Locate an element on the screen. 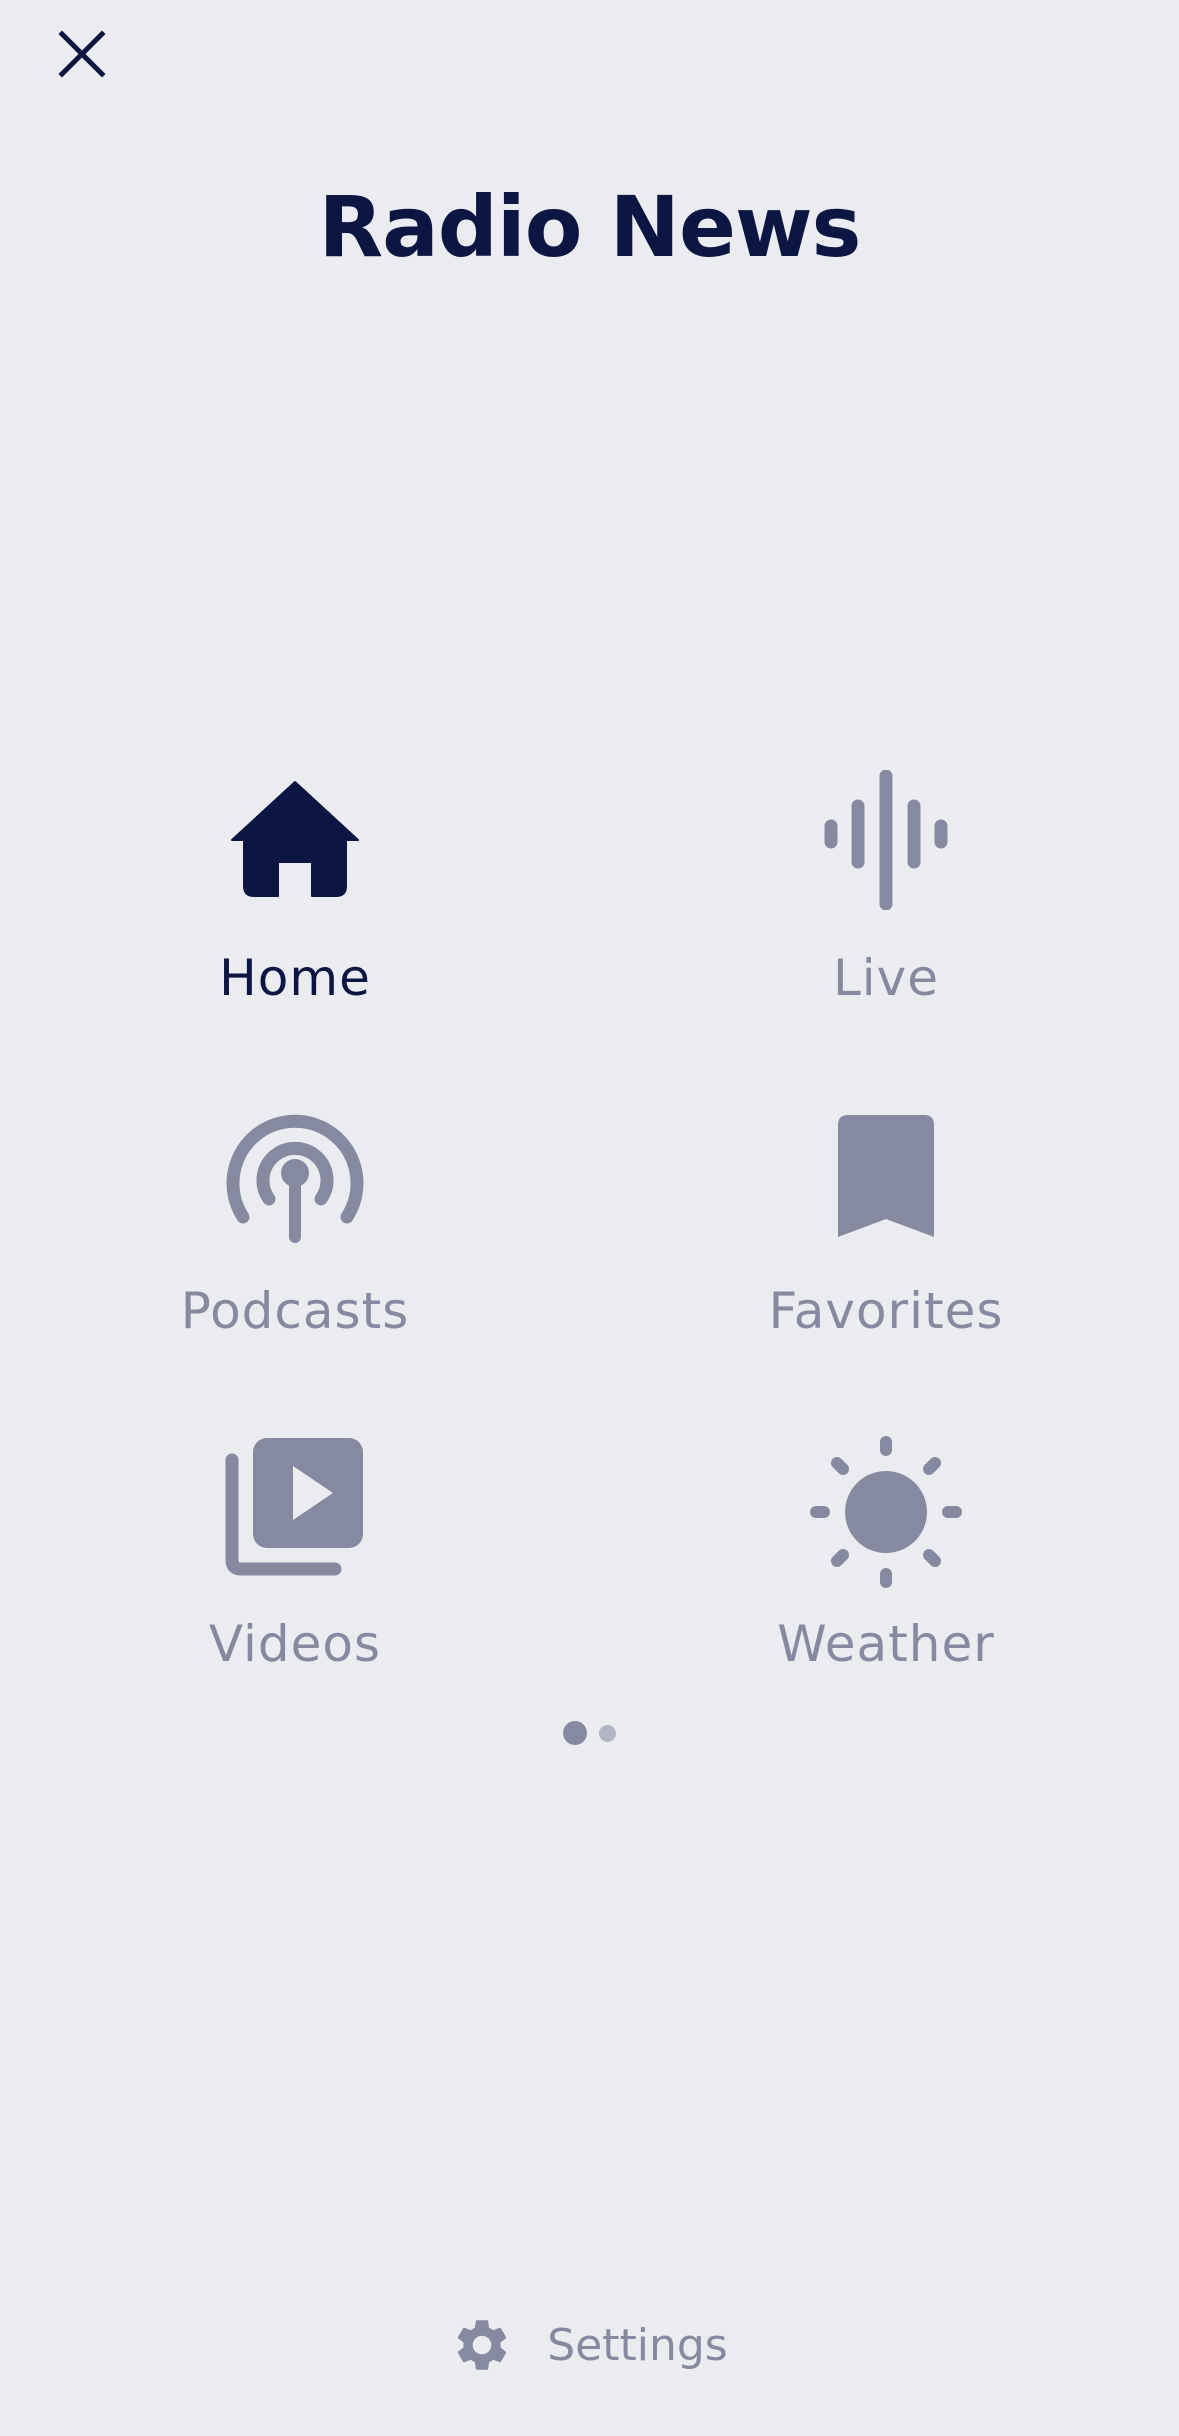 The image size is (1179, 2436). menu-item-label: Videos is located at coordinates (295, 1644).